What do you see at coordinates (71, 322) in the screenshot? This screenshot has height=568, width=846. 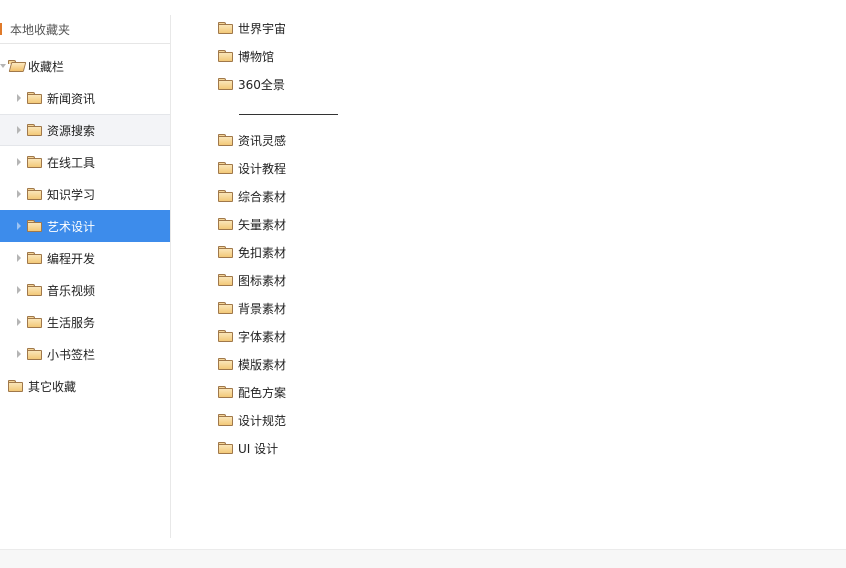 I see `tree-item-label: 生活服务` at bounding box center [71, 322].